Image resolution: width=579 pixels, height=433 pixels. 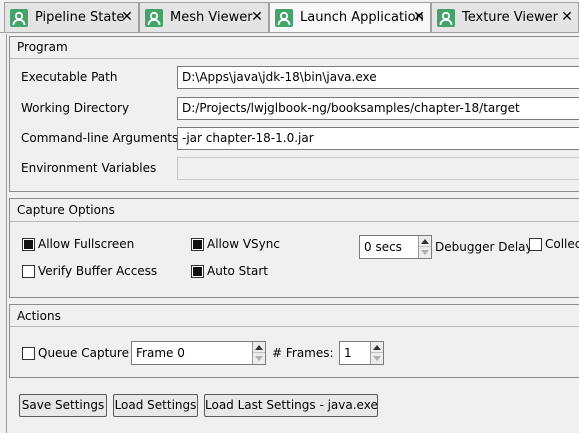 I want to click on environment-variables-field, so click(x=378, y=168).